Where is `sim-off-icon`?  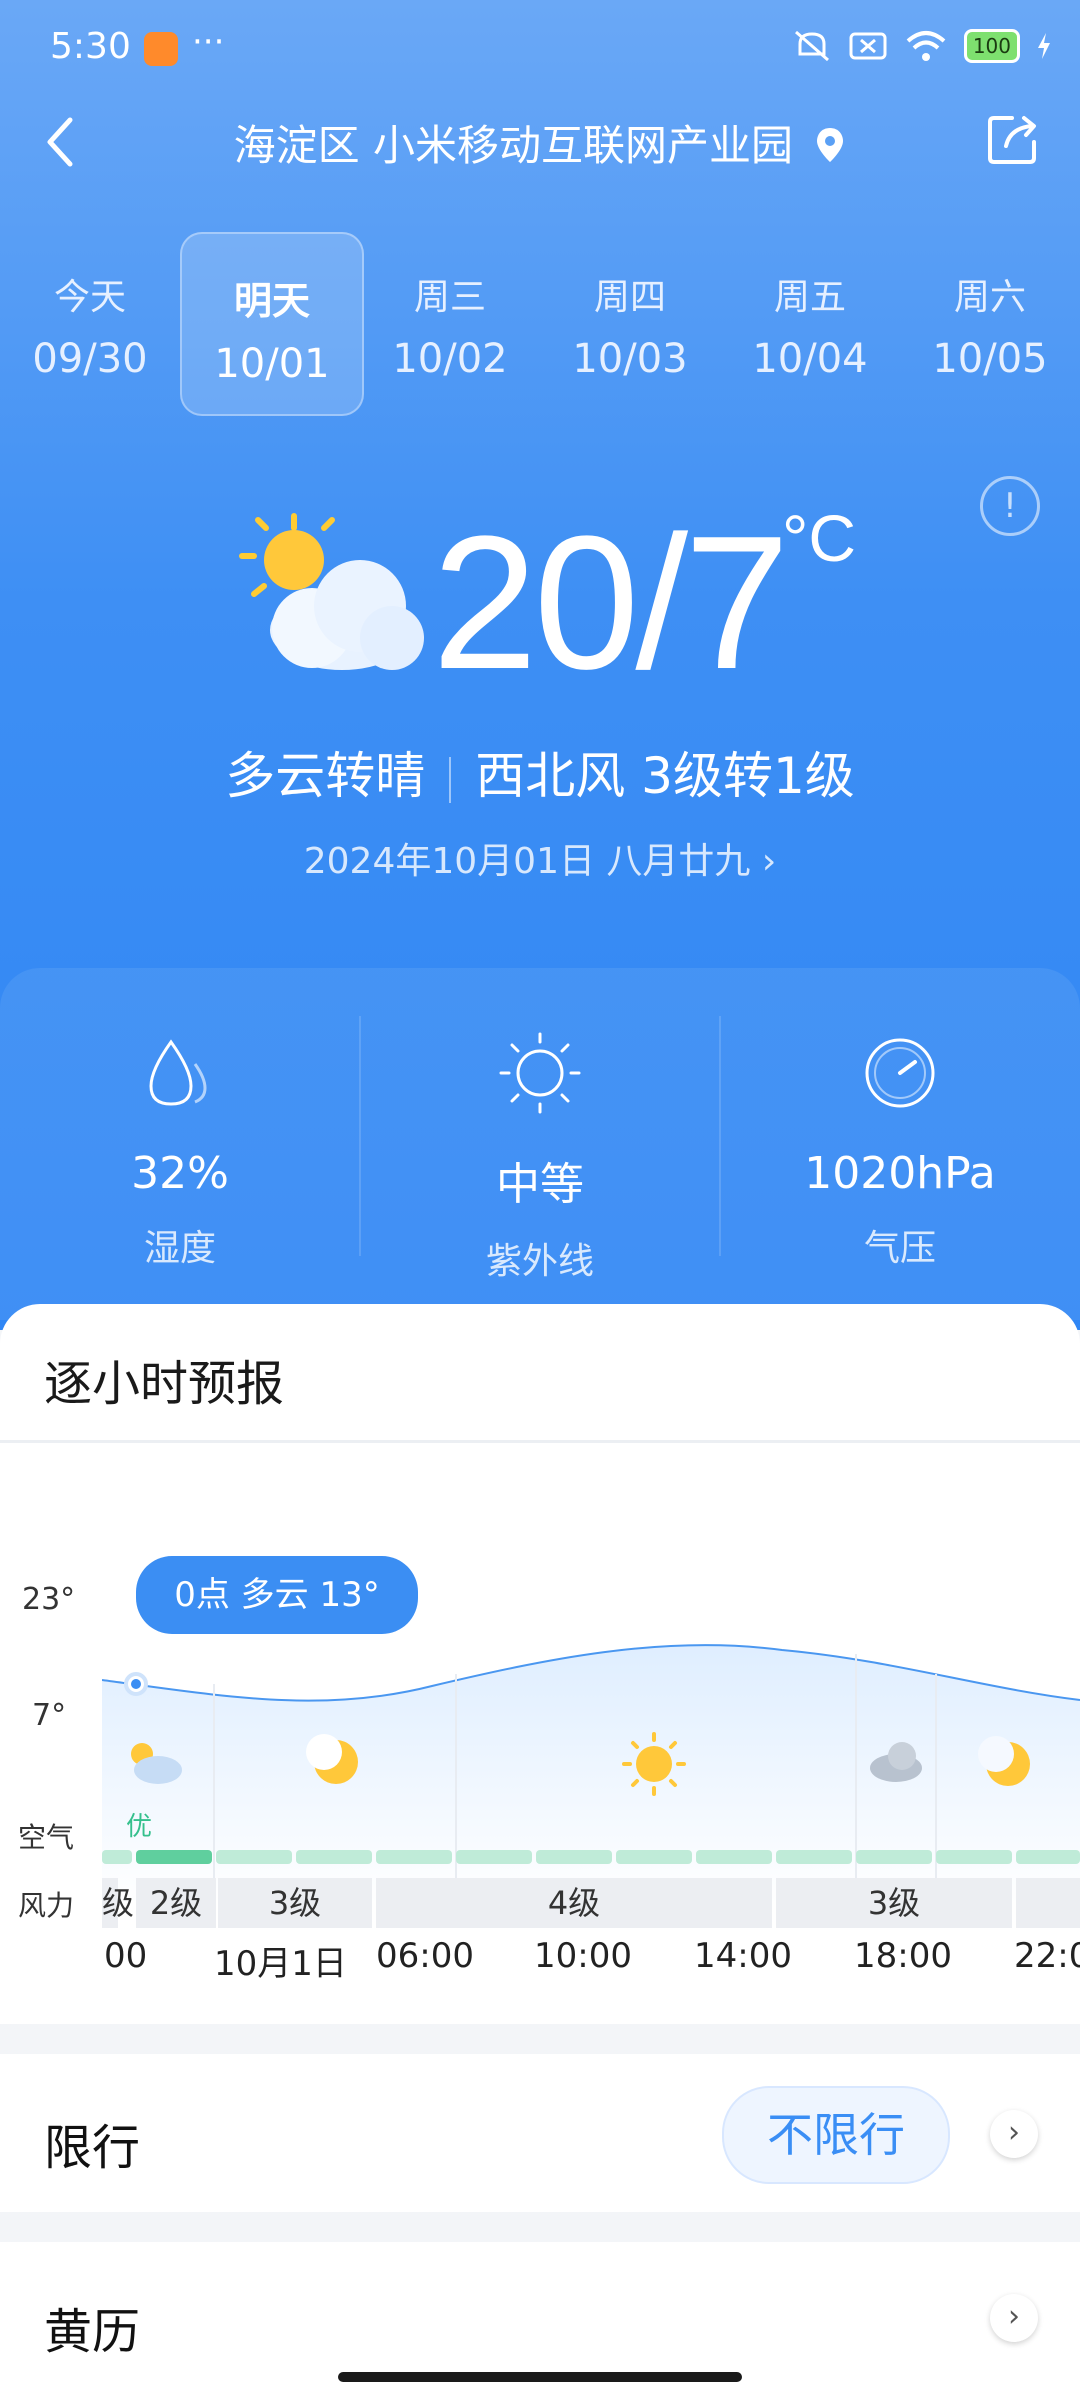
sim-off-icon is located at coordinates (868, 46).